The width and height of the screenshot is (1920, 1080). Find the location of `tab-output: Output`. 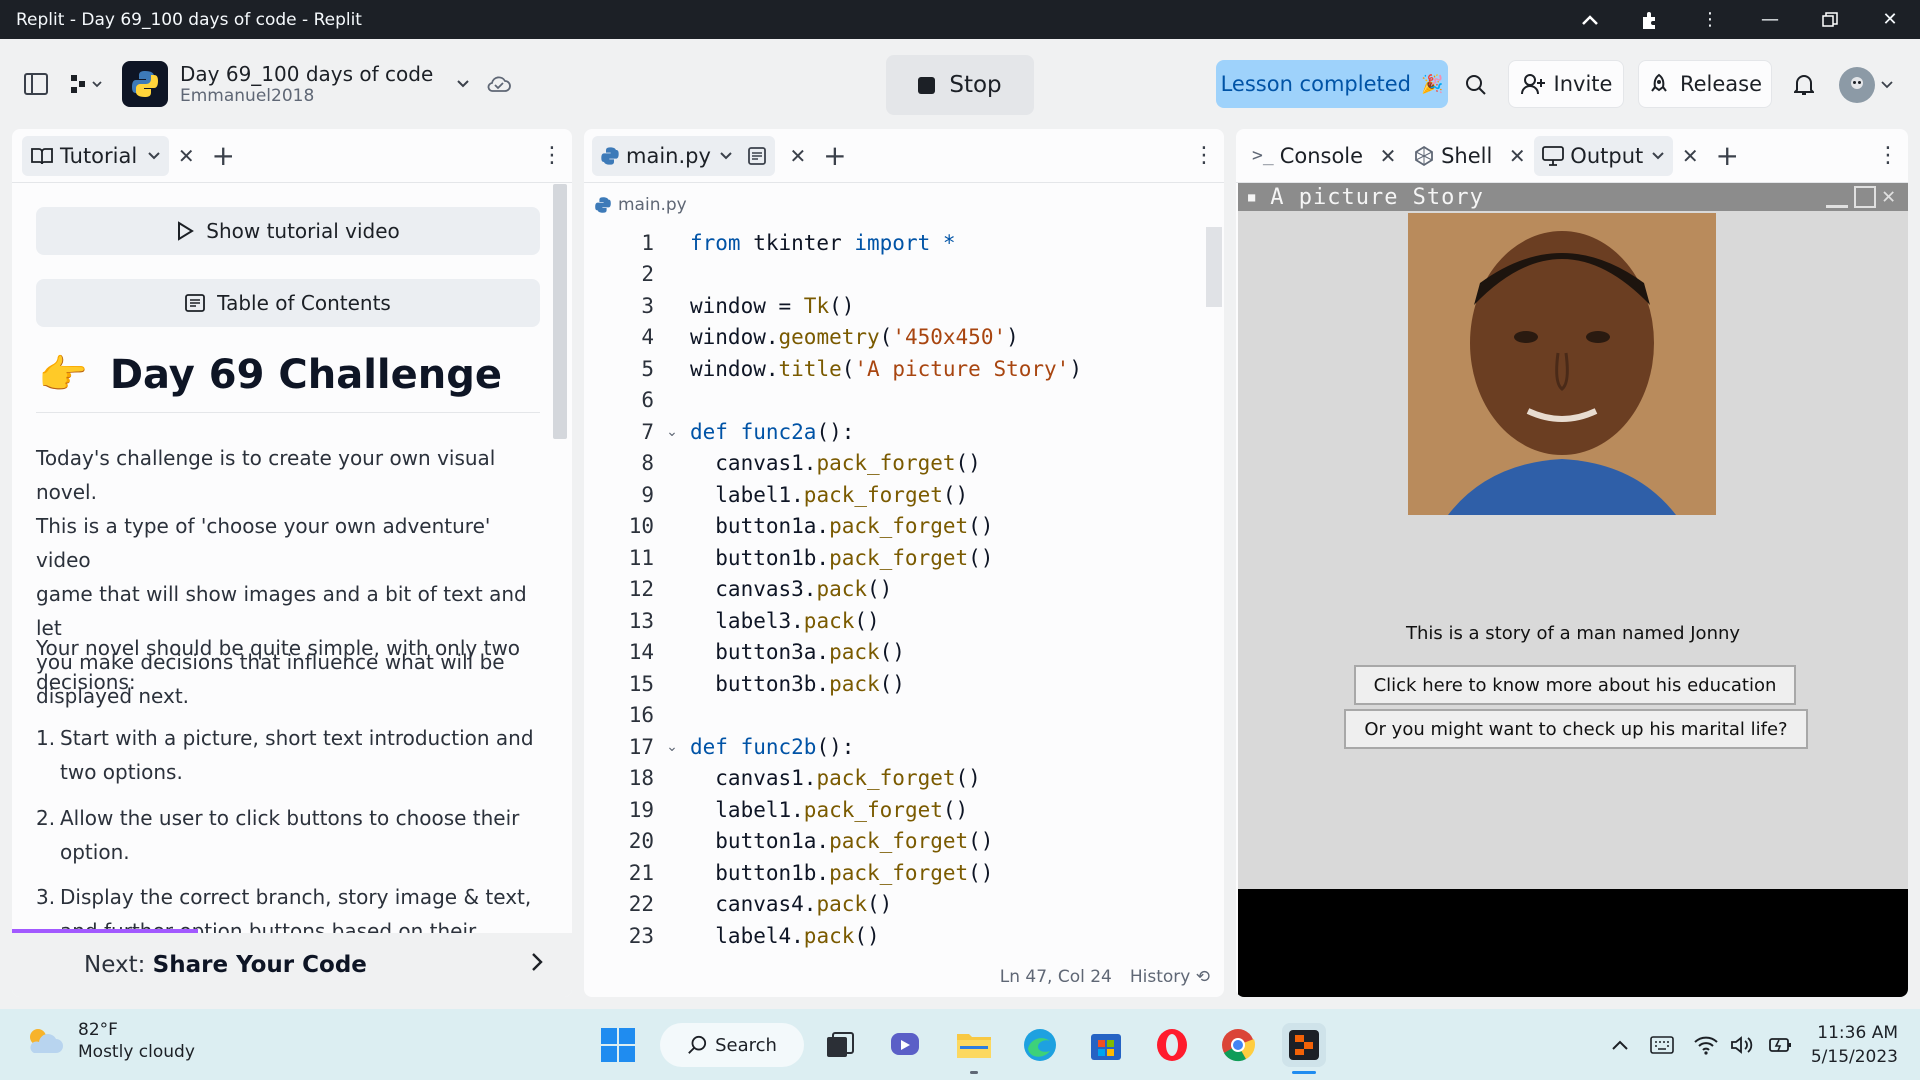

tab-output: Output is located at coordinates (1604, 155).